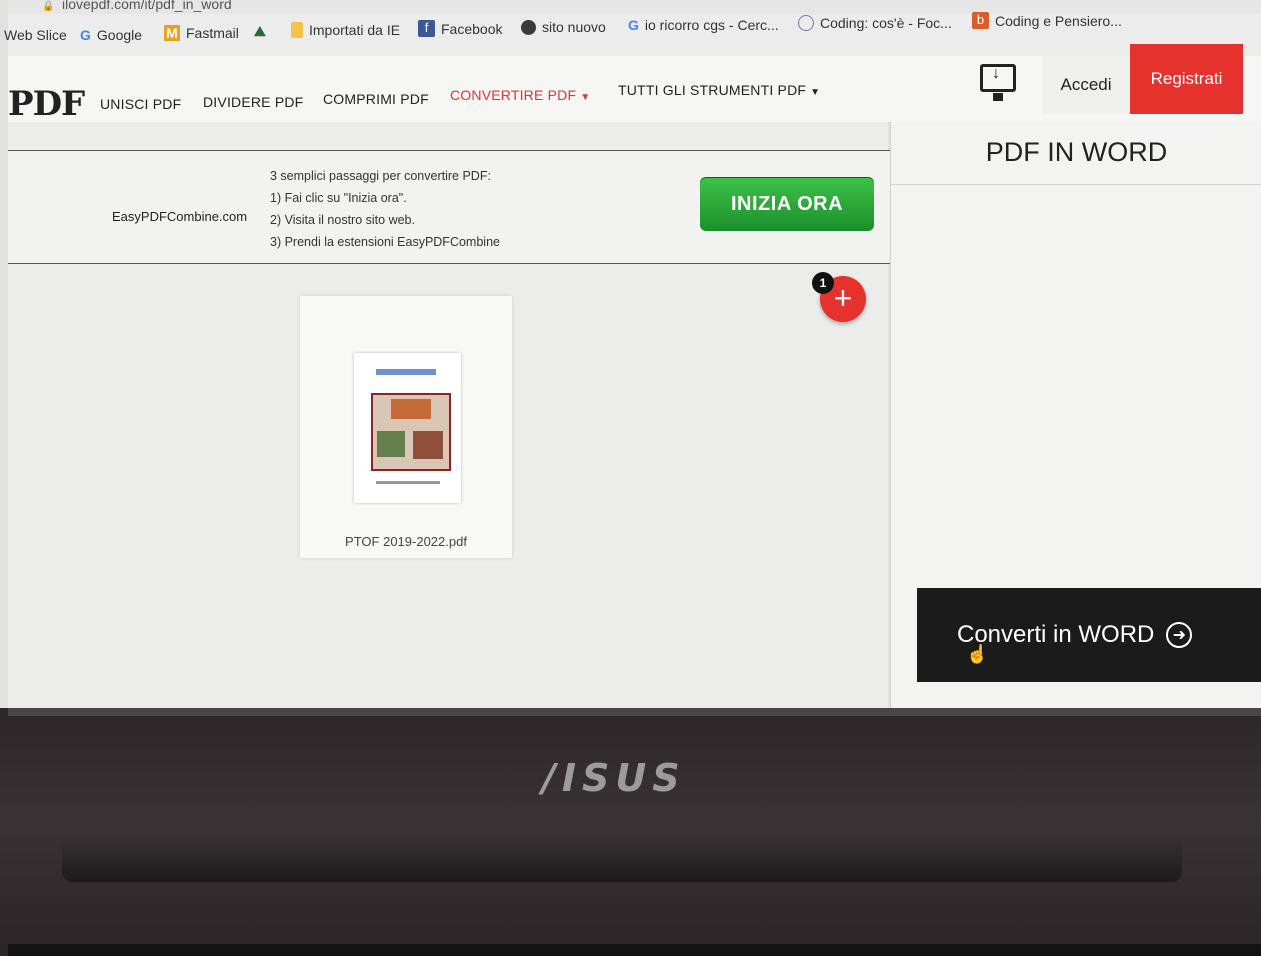 This screenshot has height=956, width=1261. What do you see at coordinates (406, 541) in the screenshot?
I see `file-name: PTOF 2019-2022.pdf` at bounding box center [406, 541].